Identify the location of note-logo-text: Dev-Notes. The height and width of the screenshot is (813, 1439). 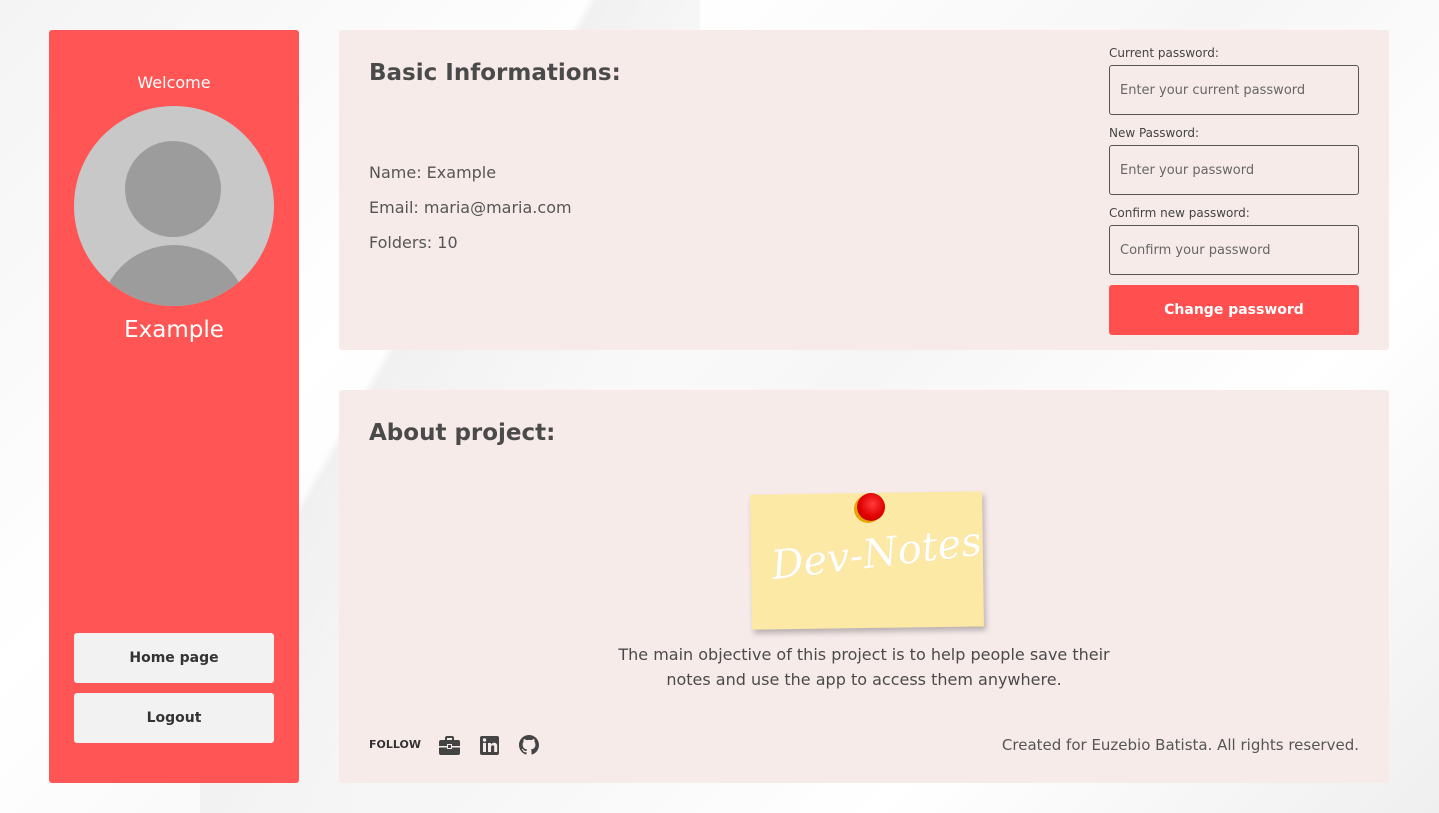
(876, 554).